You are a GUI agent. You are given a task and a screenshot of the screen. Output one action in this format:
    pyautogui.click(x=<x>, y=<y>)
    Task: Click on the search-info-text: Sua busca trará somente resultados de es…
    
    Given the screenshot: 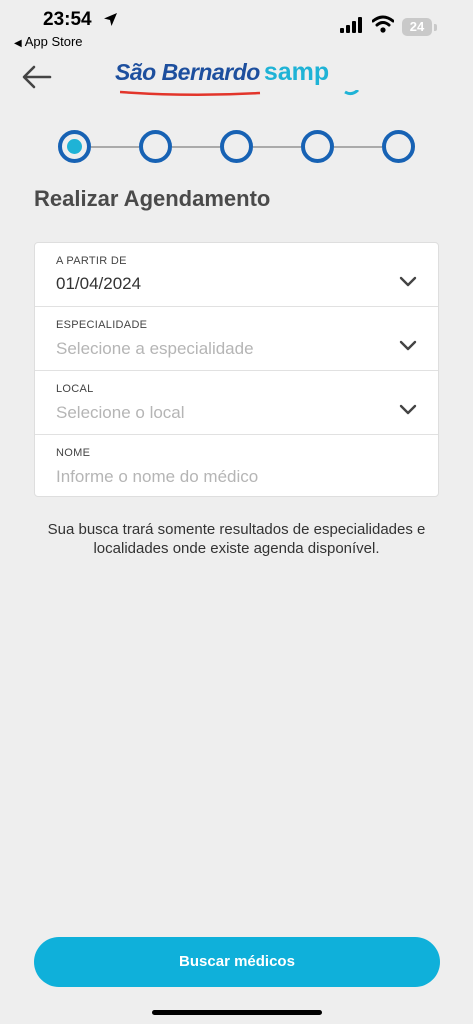 What is the action you would take?
    pyautogui.click(x=236, y=539)
    